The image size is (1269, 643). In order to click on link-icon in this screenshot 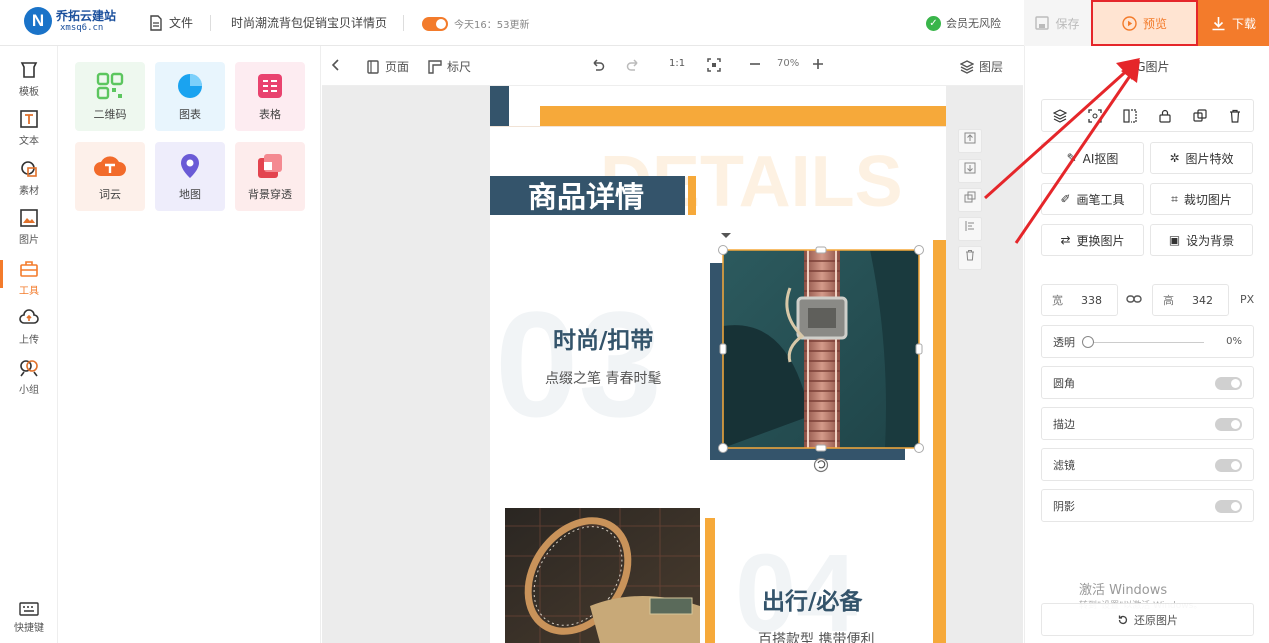, I will do `click(1134, 299)`.